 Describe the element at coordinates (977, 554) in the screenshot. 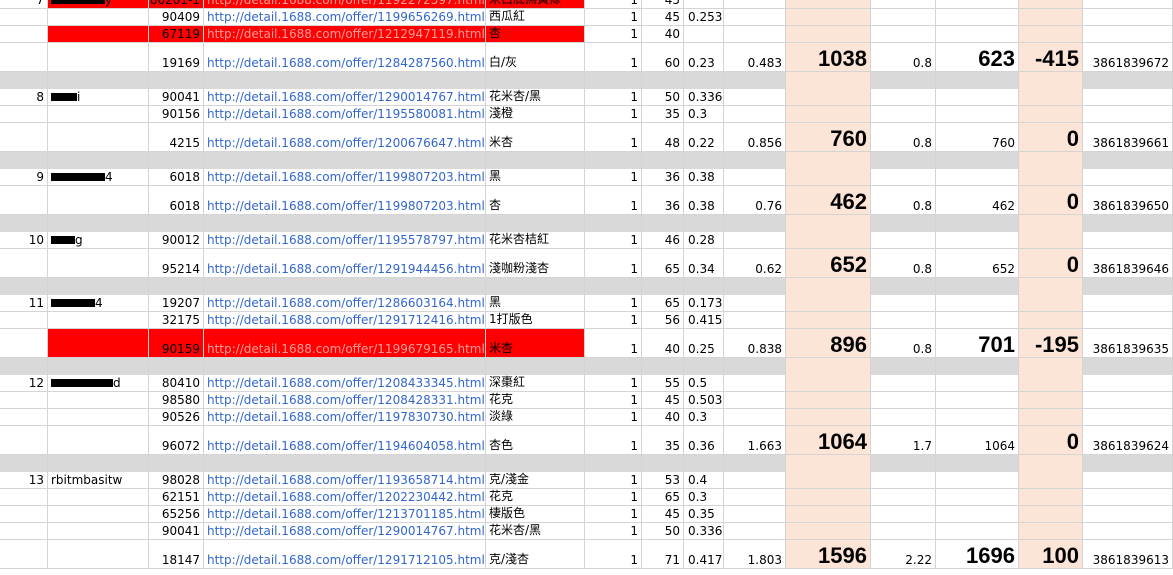

I see `cost-cell: 1696` at that location.